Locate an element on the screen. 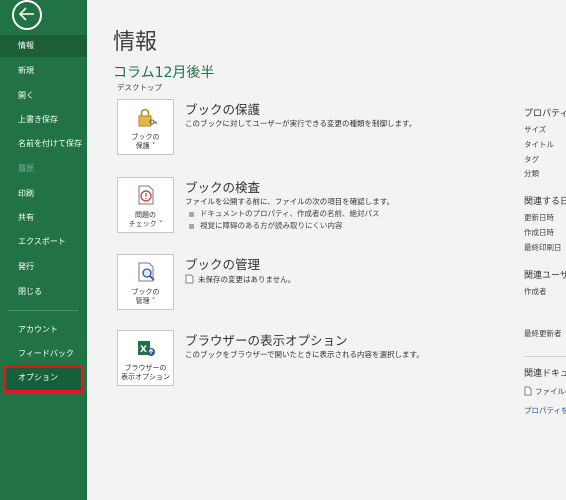  protect-workbook-button: ブックの 保護 ˅ is located at coordinates (145, 127).